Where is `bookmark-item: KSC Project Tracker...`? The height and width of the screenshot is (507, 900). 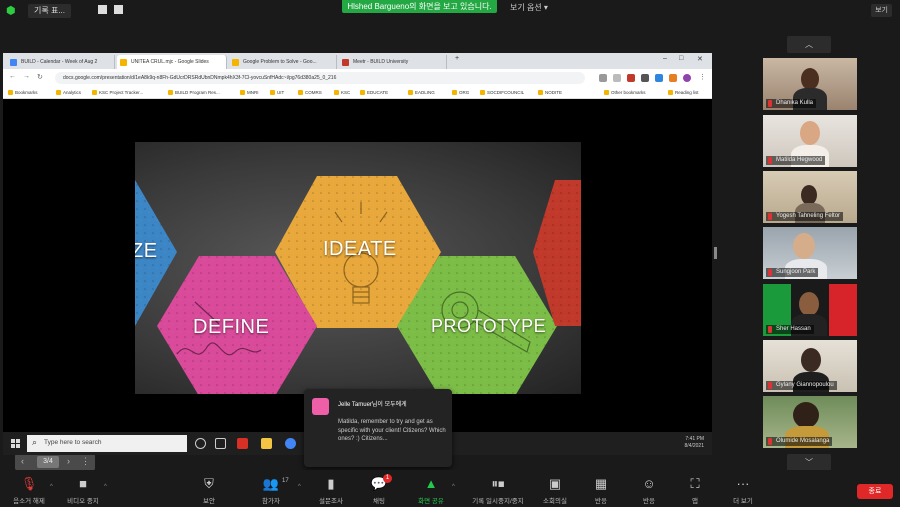 bookmark-item: KSC Project Tracker... is located at coordinates (117, 93).